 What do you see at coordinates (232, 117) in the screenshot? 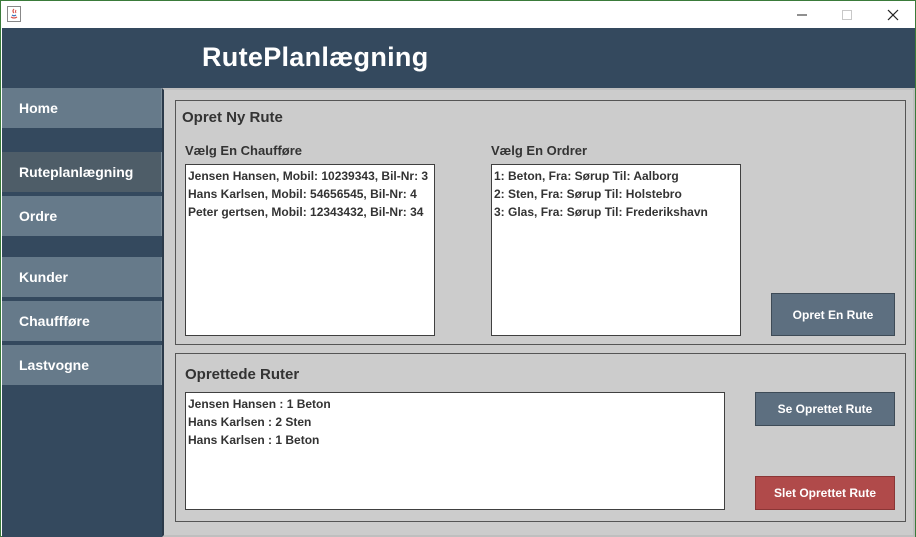
I see `new-route-title: Opret Ny Rute` at bounding box center [232, 117].